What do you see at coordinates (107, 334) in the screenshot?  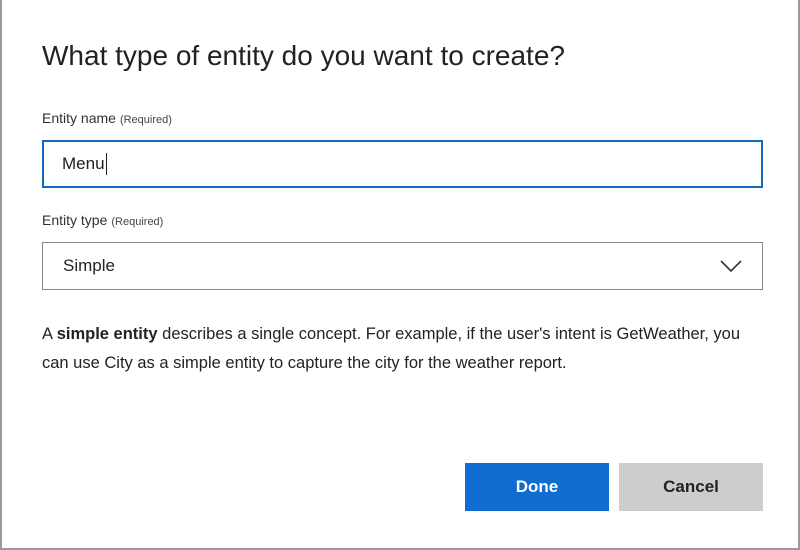 I see `description-bold-term: simple entity` at bounding box center [107, 334].